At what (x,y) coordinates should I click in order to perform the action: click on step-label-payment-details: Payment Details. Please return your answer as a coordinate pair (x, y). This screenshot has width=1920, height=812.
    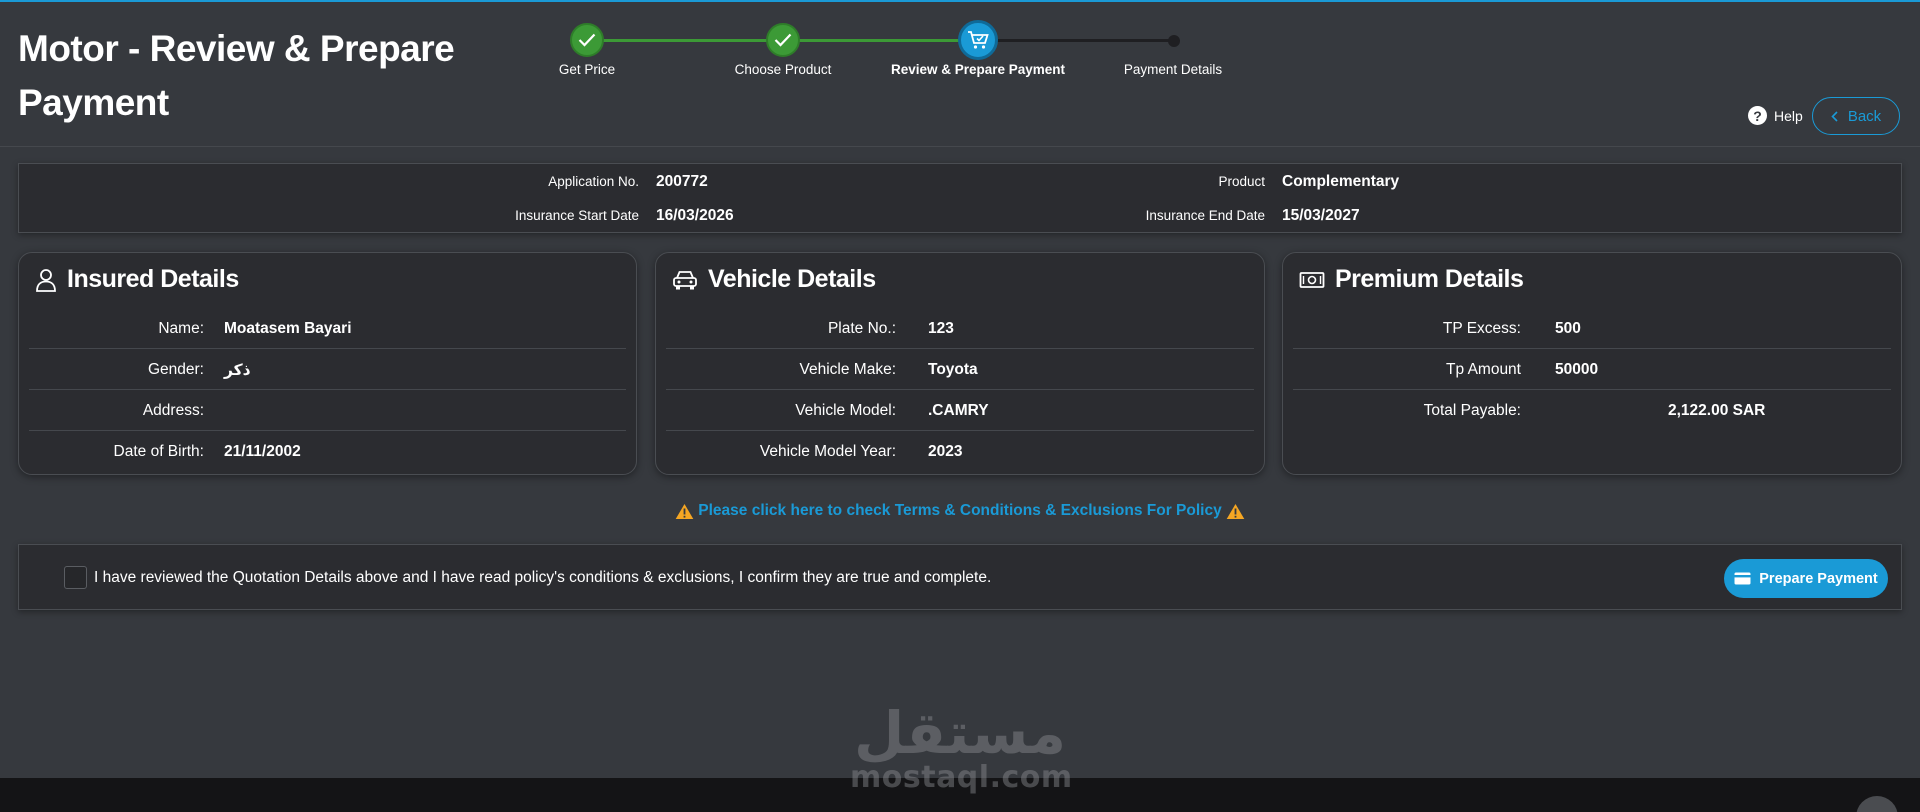
    Looking at the image, I should click on (1173, 69).